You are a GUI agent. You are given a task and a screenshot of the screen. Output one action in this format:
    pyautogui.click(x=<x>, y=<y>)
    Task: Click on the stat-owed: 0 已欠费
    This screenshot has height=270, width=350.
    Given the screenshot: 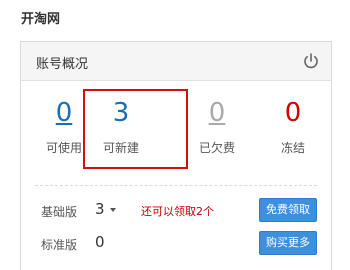 What is the action you would take?
    pyautogui.click(x=217, y=129)
    